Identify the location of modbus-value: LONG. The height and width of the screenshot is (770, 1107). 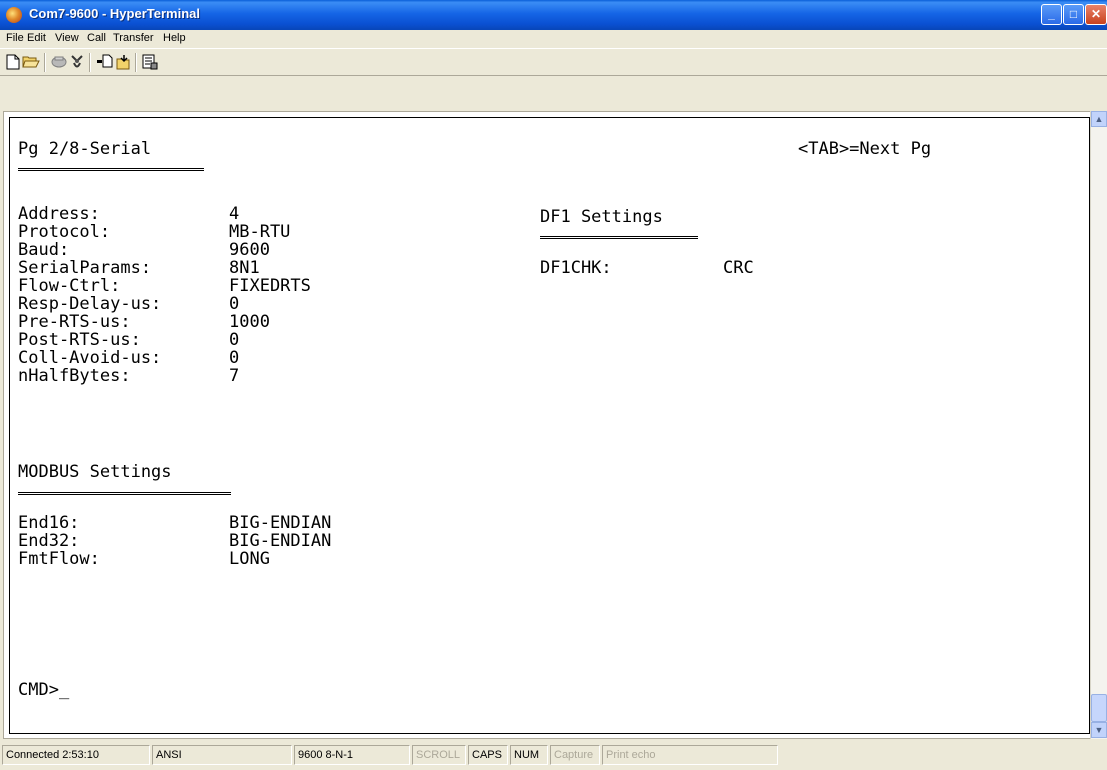
(249, 559).